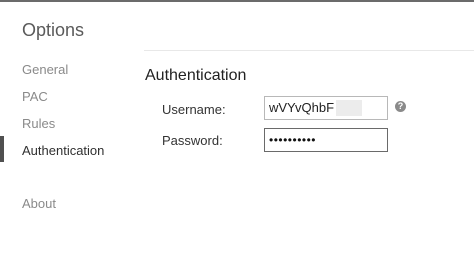 This screenshot has height=263, width=474. What do you see at coordinates (400, 106) in the screenshot?
I see `question-circle-icon: ?` at bounding box center [400, 106].